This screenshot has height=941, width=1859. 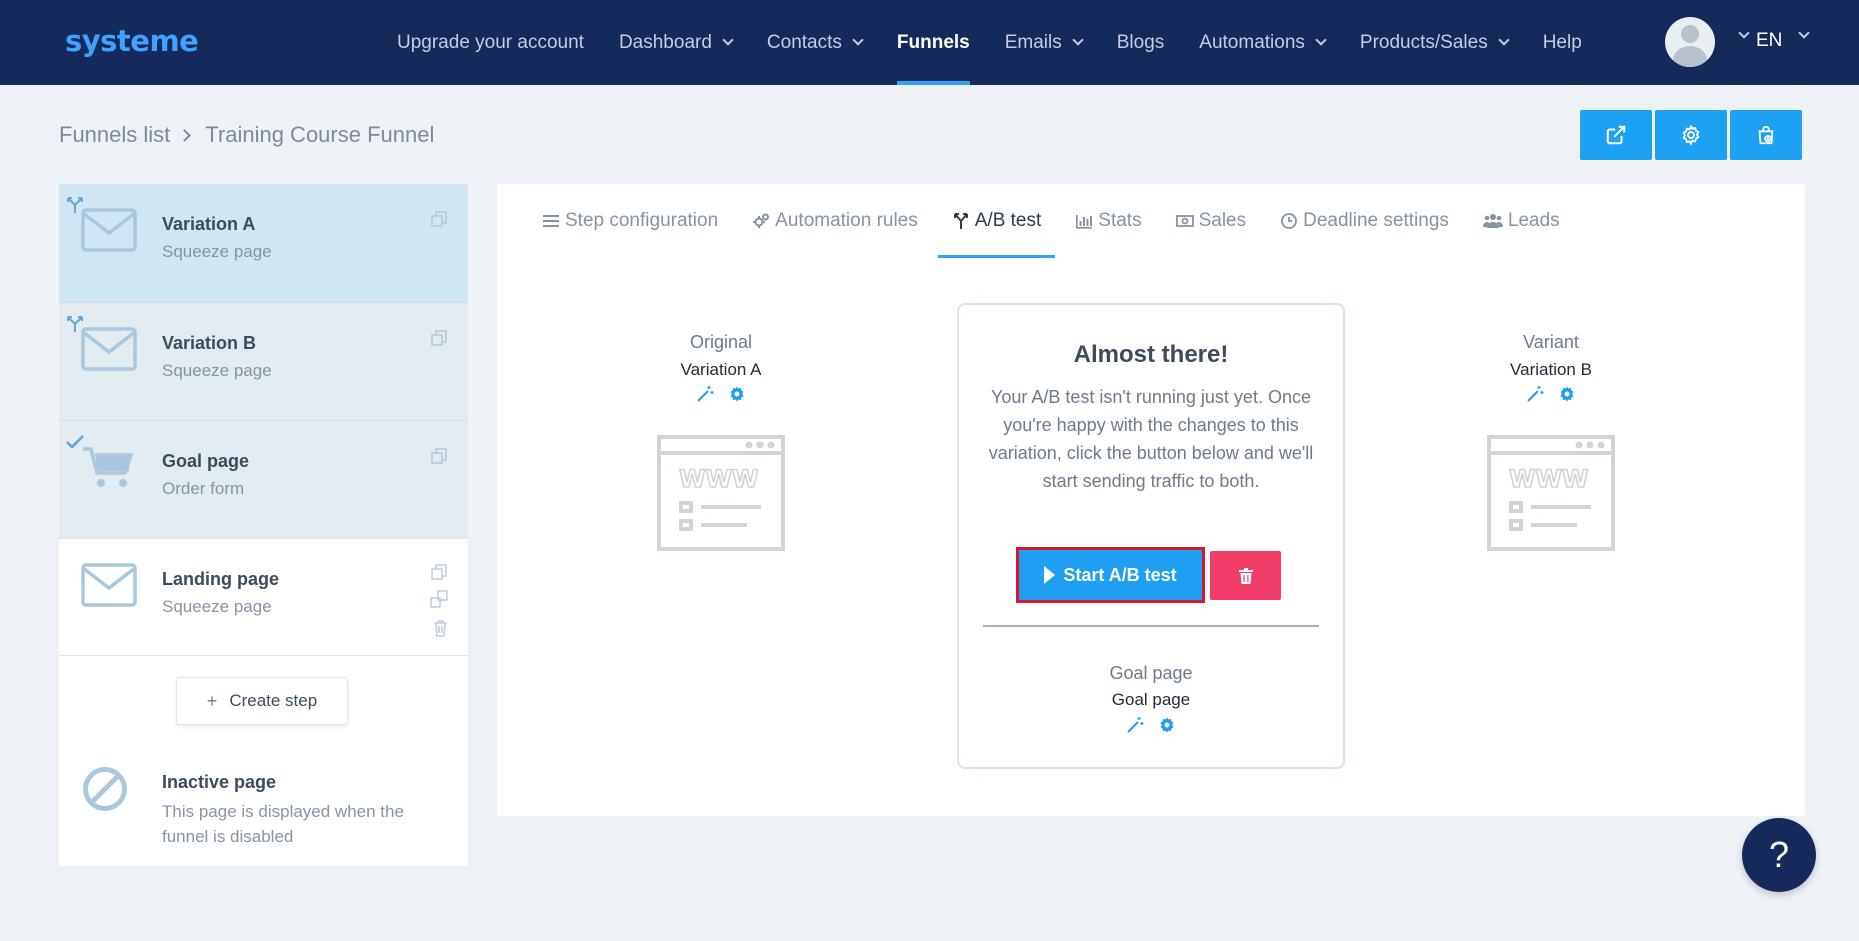 What do you see at coordinates (1562, 42) in the screenshot?
I see `nav-help: Help` at bounding box center [1562, 42].